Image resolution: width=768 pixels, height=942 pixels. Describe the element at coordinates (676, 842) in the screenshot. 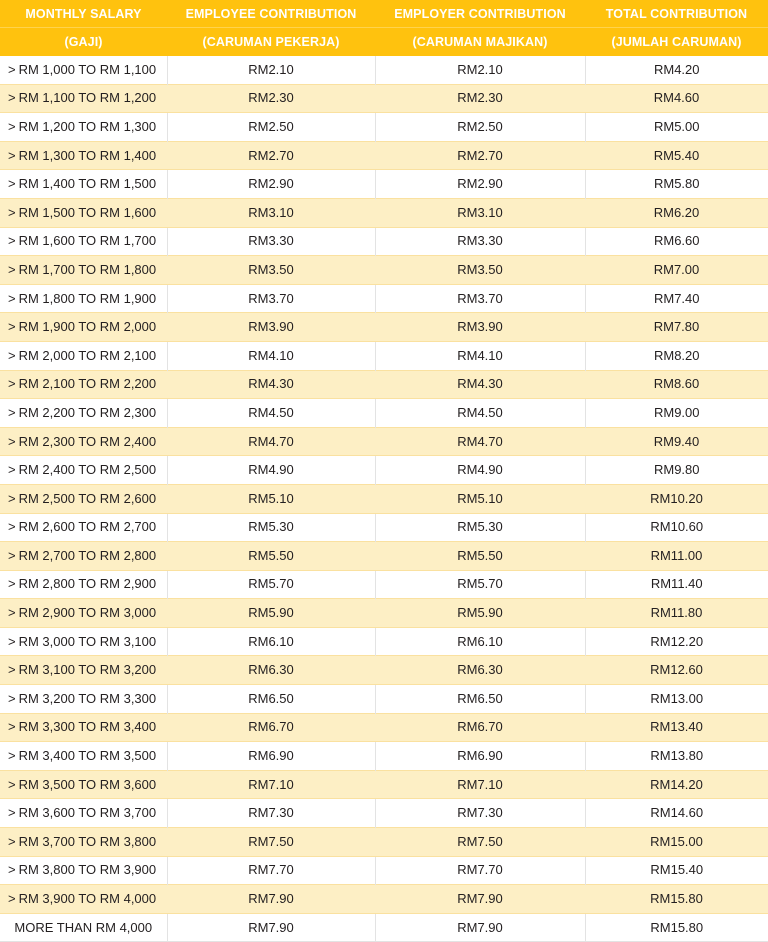

I see `cell-total-contribution: RM15.00` at that location.